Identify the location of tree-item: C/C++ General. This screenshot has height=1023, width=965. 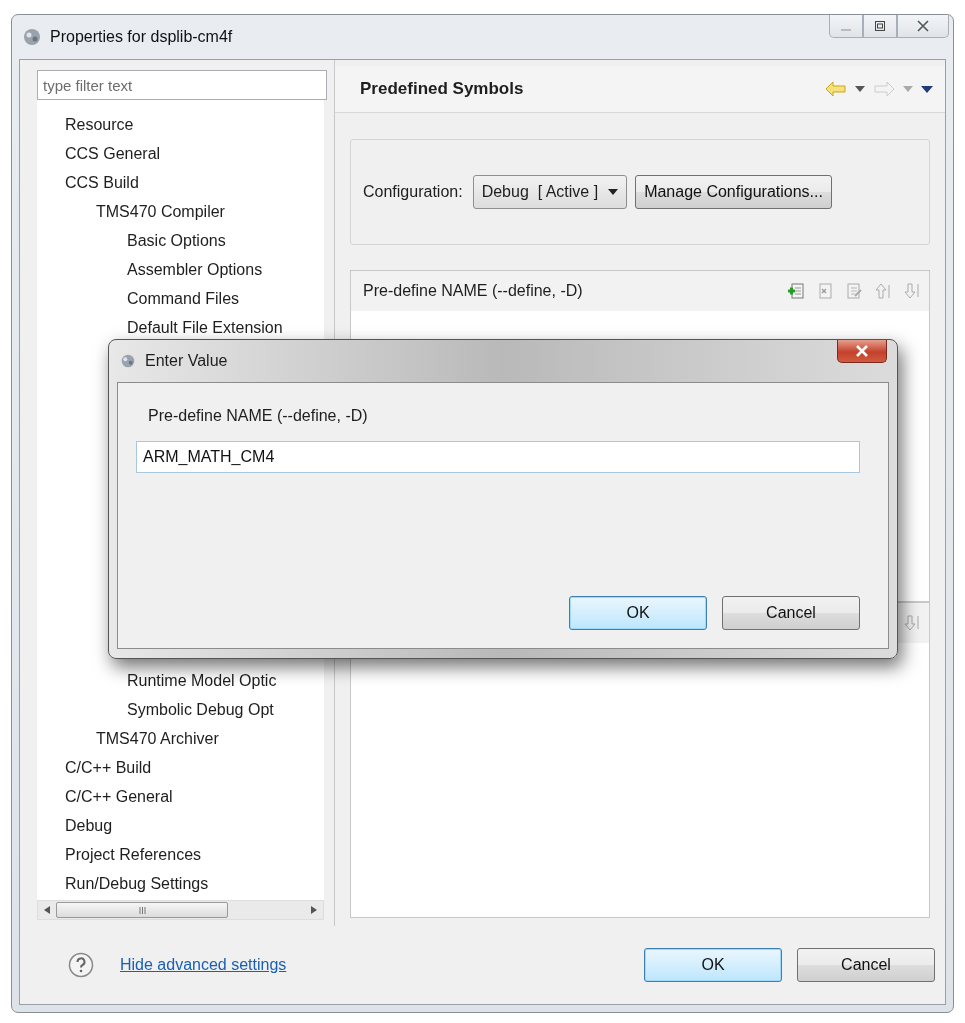
(119, 796).